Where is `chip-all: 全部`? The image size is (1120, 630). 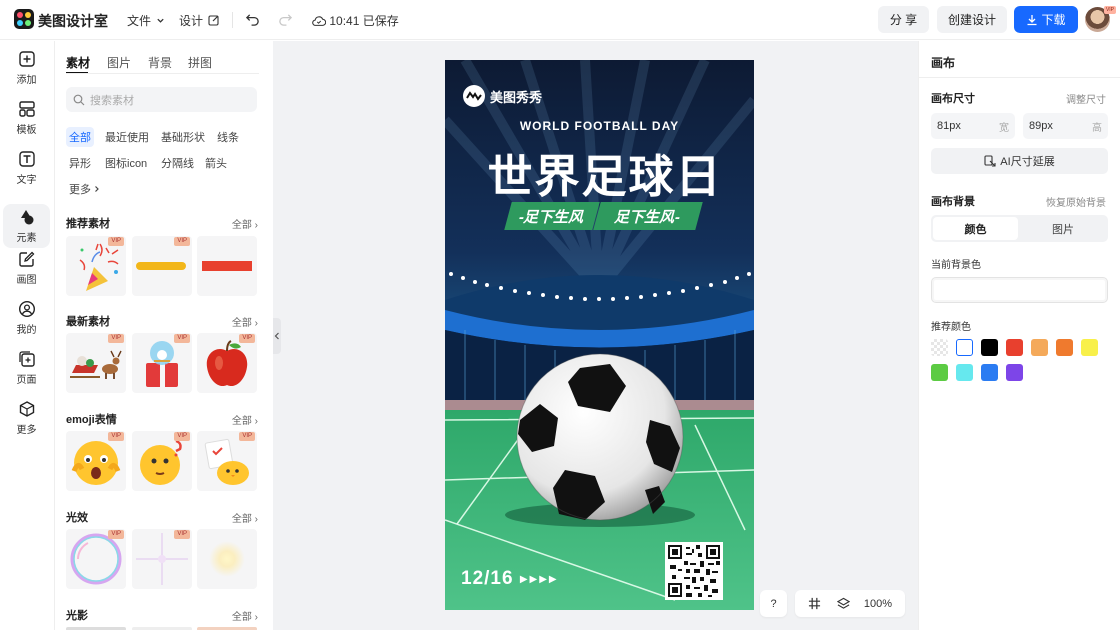
chip-all: 全部 is located at coordinates (80, 137).